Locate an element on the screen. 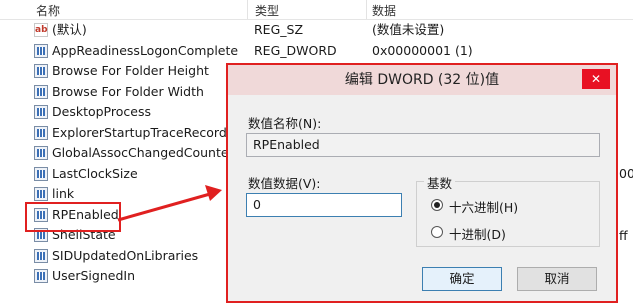  dec-radio is located at coordinates (437, 232).